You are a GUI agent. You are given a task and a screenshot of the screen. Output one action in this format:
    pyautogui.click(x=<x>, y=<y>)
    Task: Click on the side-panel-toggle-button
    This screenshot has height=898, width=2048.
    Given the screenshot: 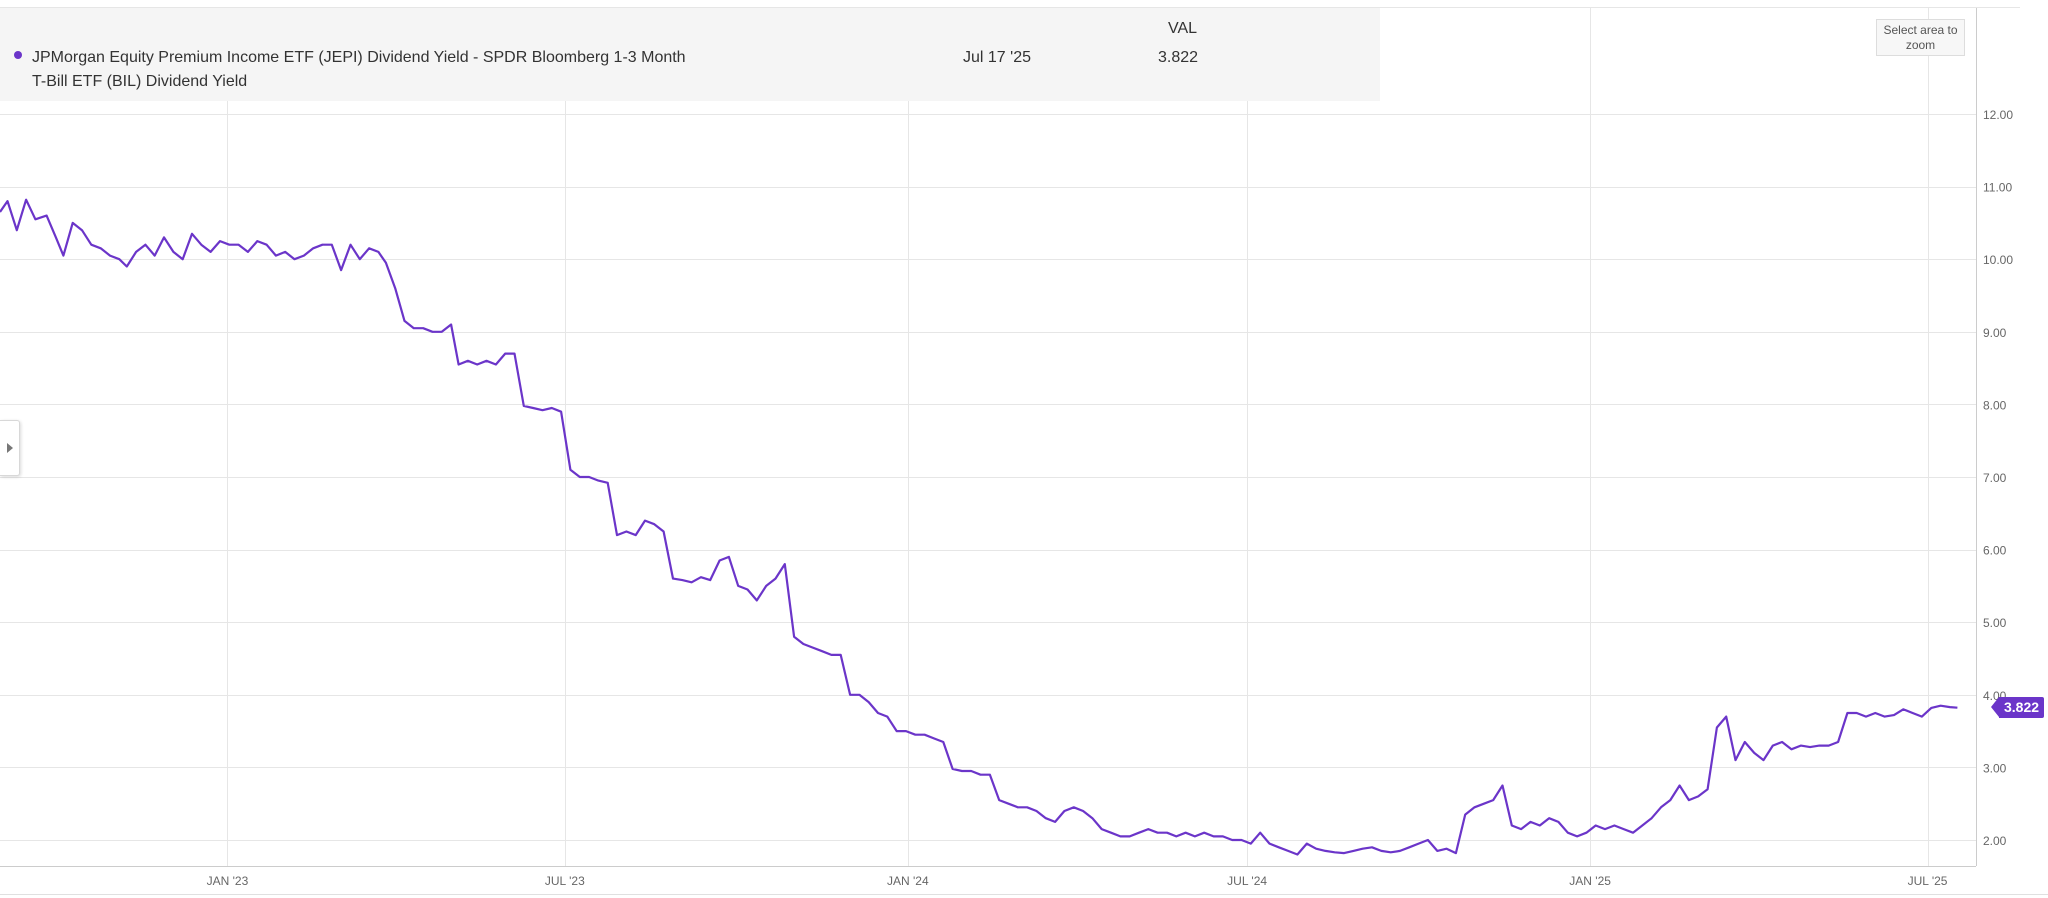 What is the action you would take?
    pyautogui.click(x=10, y=448)
    